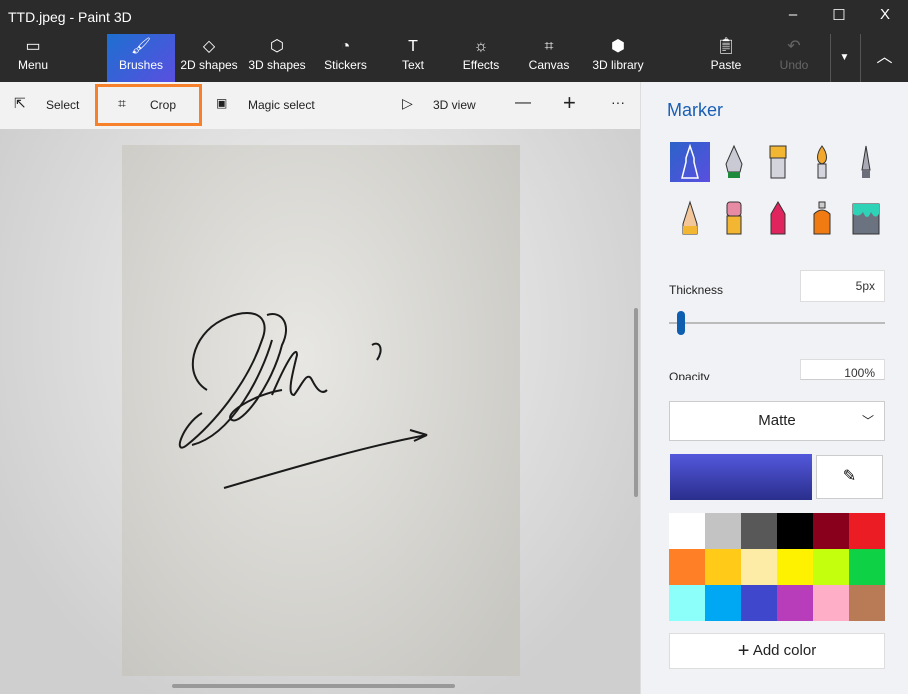  Describe the element at coordinates (549, 46) in the screenshot. I see `canvas-icon: ⌗` at that location.